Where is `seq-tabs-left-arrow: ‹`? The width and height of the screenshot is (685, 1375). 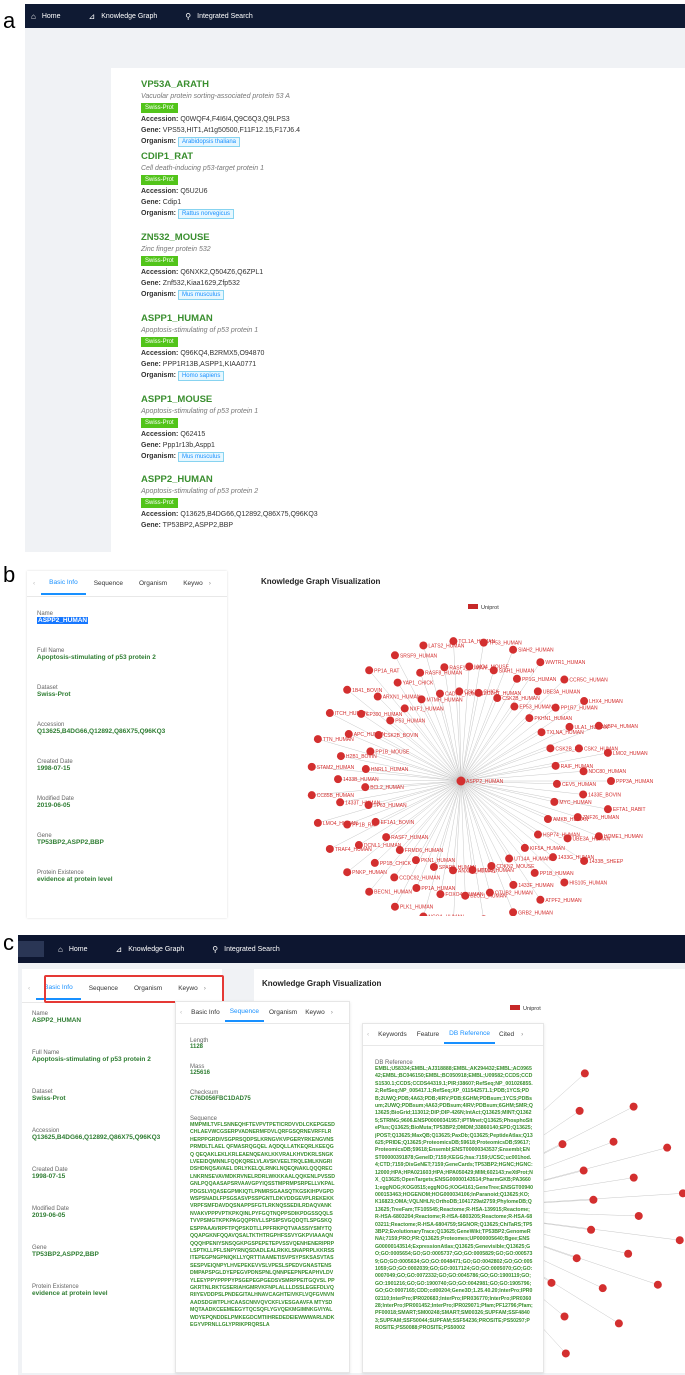
seq-tabs-left-arrow: ‹ is located at coordinates (181, 1012).